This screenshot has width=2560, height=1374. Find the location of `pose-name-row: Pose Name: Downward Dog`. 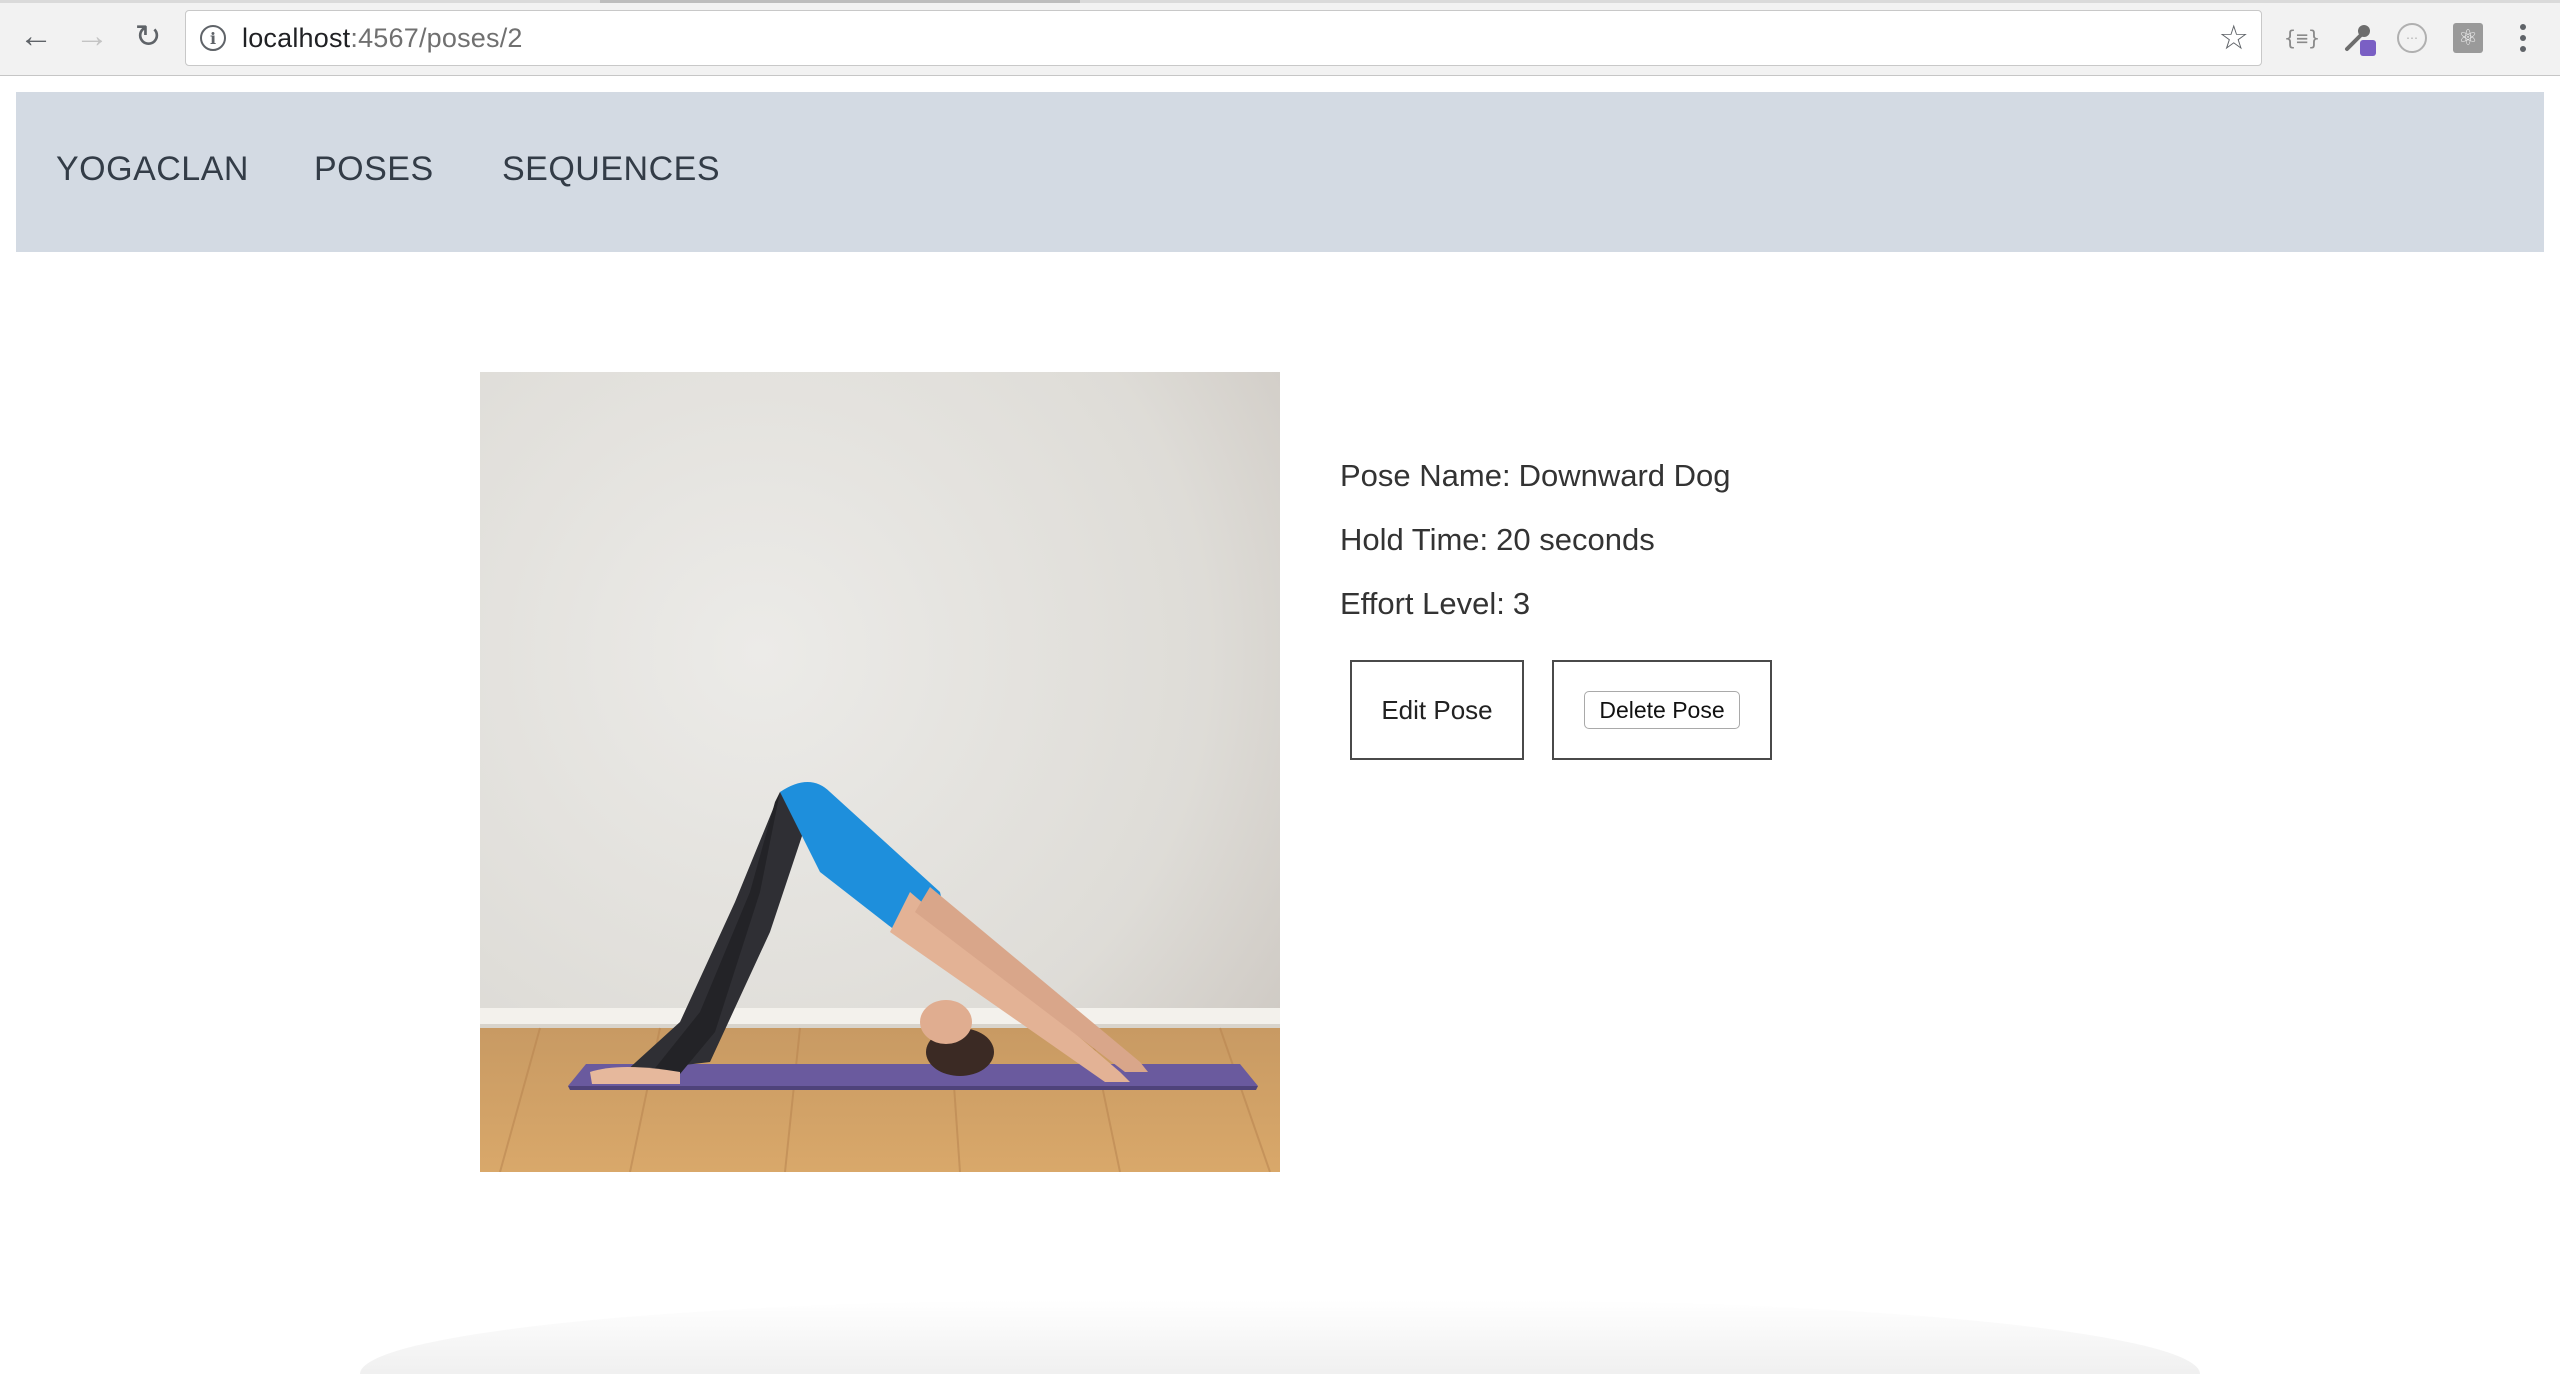

pose-name-row: Pose Name: Downward Dog is located at coordinates (1690, 486).